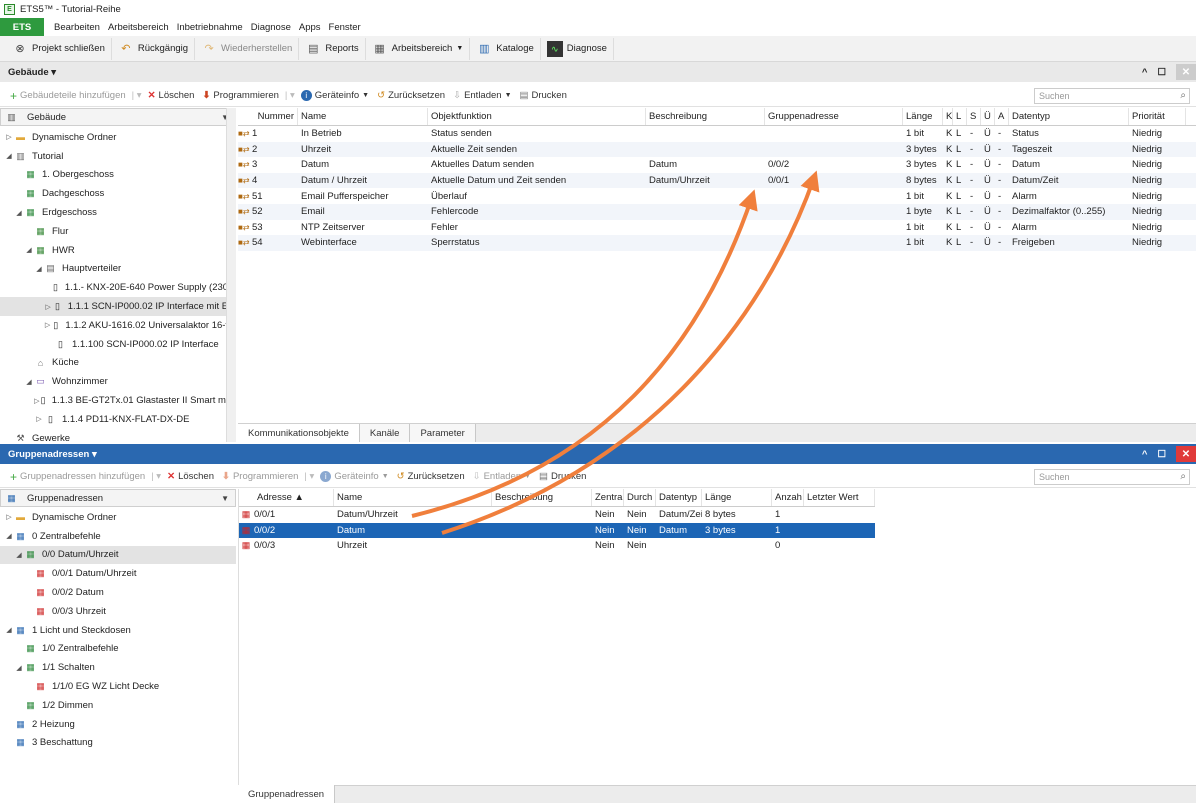 This screenshot has height=803, width=1196. Describe the element at coordinates (1157, 116) in the screenshot. I see `column-header: Priorität` at that location.